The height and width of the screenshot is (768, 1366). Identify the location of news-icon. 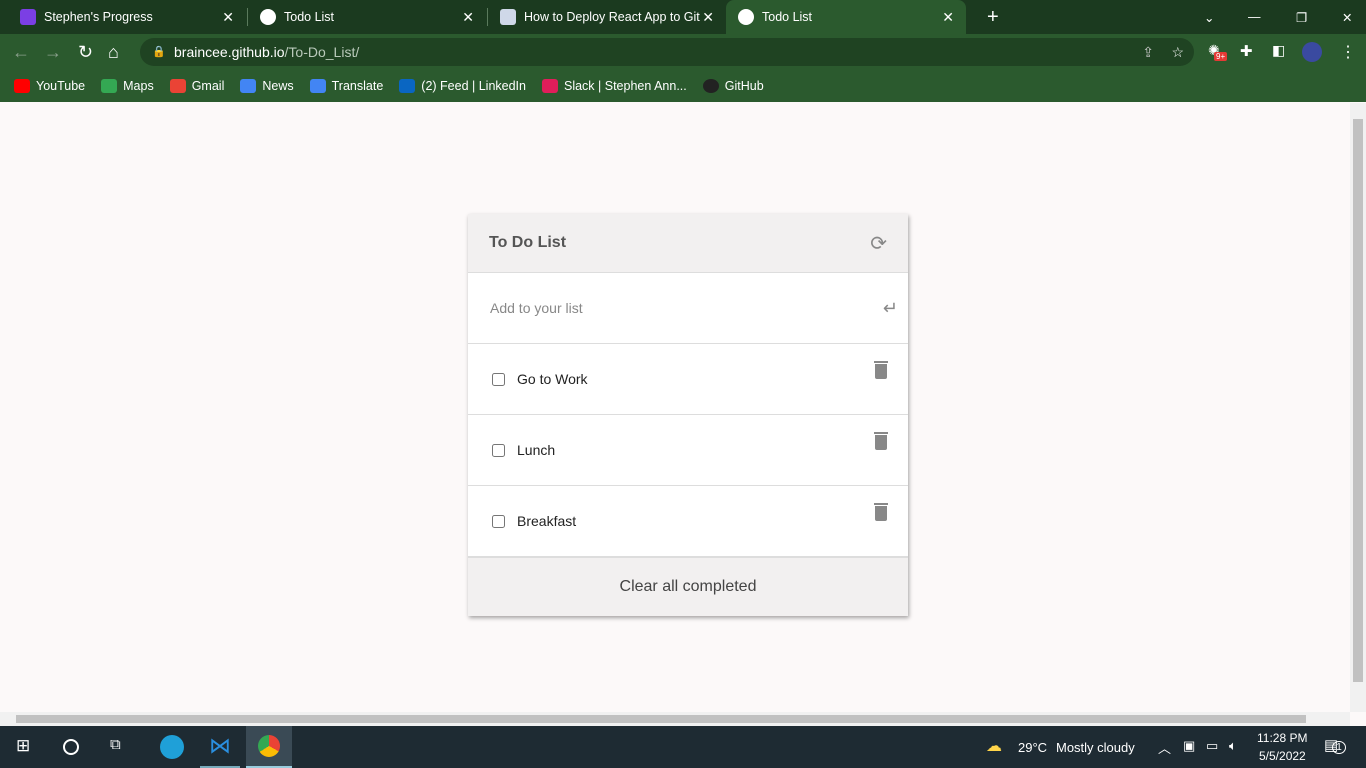
(248, 86).